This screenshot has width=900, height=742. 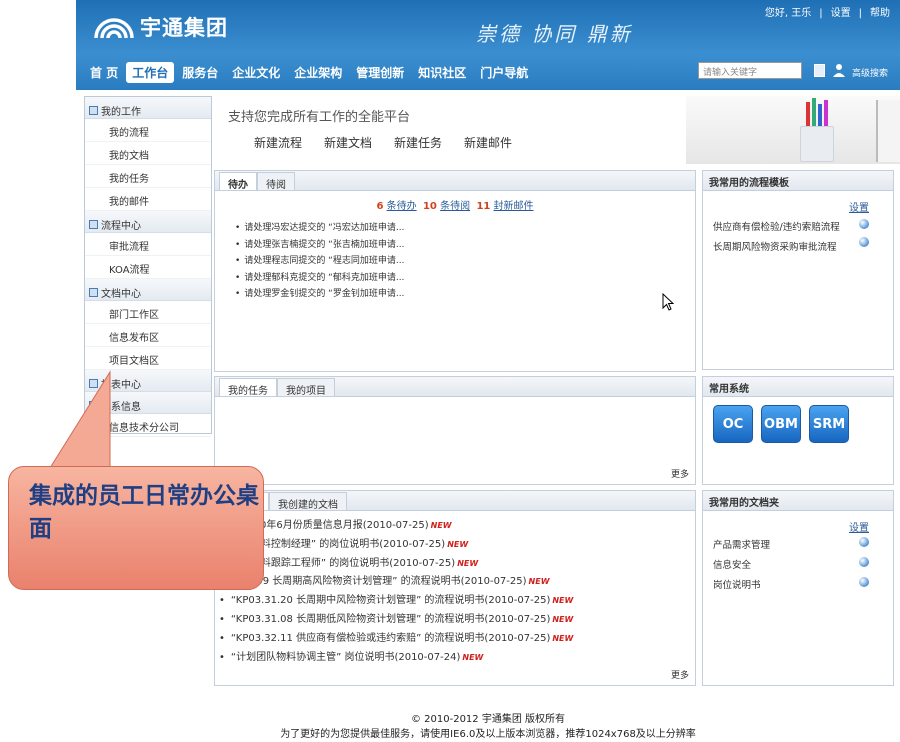 I want to click on nav-knowledge: 知识社区, so click(x=442, y=72).